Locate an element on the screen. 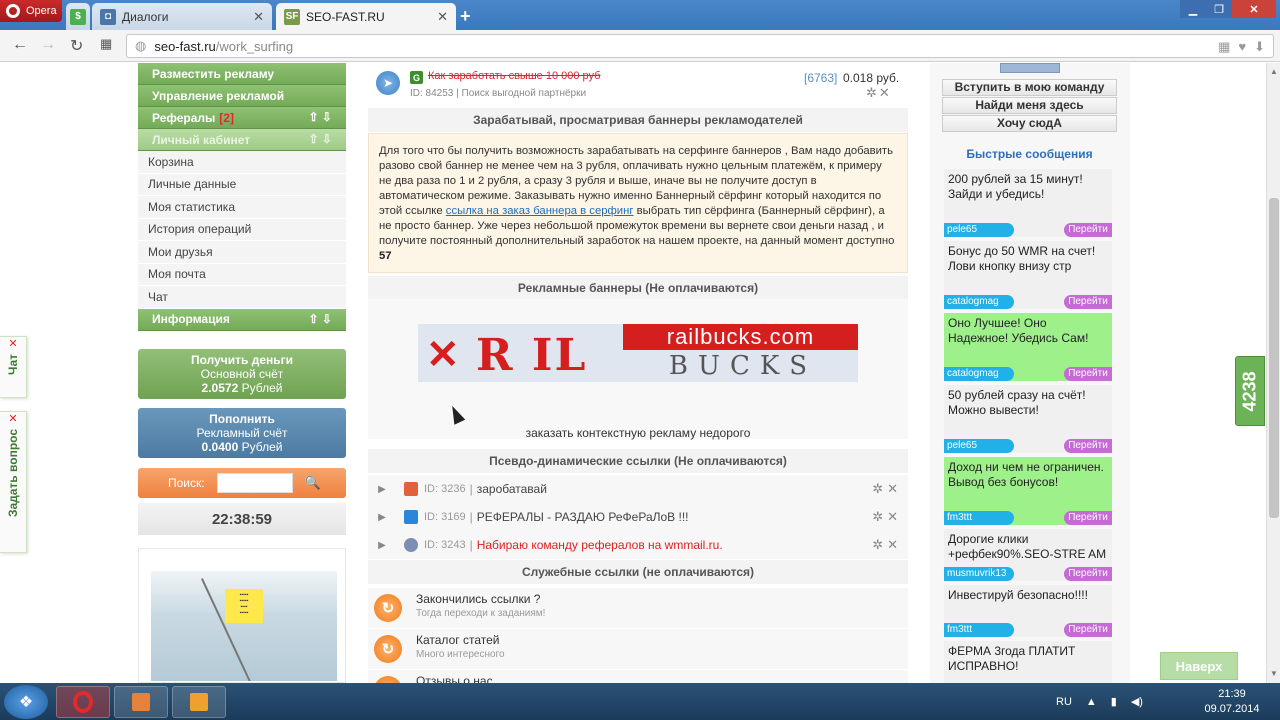 The width and height of the screenshot is (1280, 720). menu-information: Информация ⇧ ⇩ is located at coordinates (242, 319).